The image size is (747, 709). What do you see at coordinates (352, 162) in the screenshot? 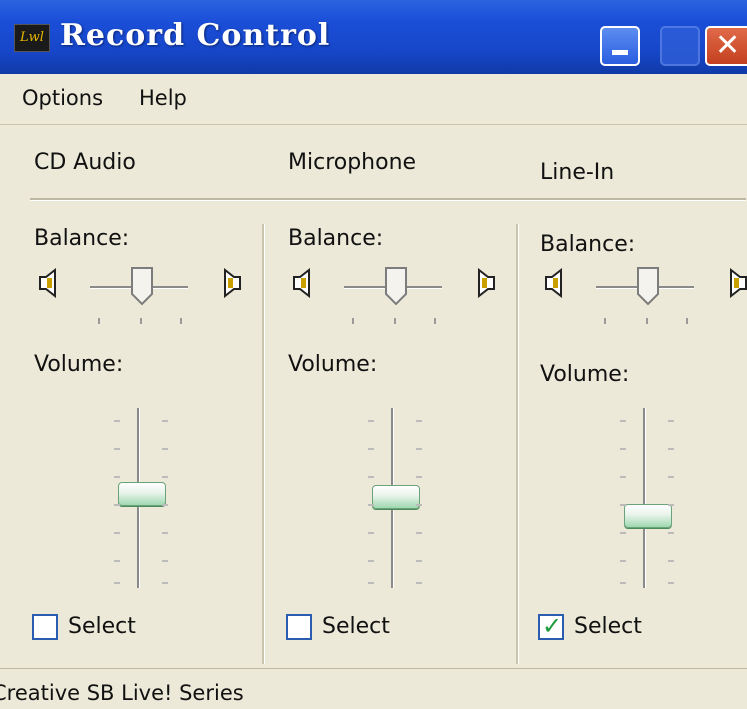
I see `channel-name: Microphone` at bounding box center [352, 162].